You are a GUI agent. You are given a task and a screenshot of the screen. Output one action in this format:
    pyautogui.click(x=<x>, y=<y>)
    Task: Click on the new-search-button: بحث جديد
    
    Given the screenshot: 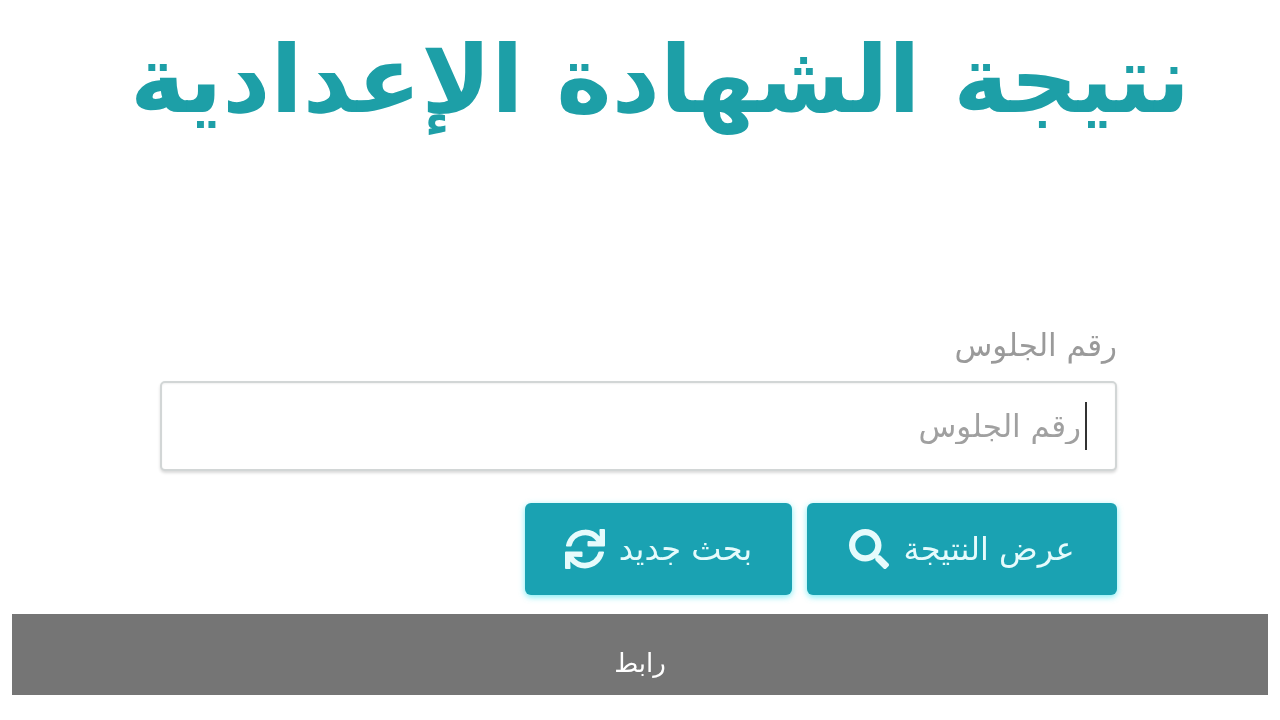 What is the action you would take?
    pyautogui.click(x=658, y=549)
    